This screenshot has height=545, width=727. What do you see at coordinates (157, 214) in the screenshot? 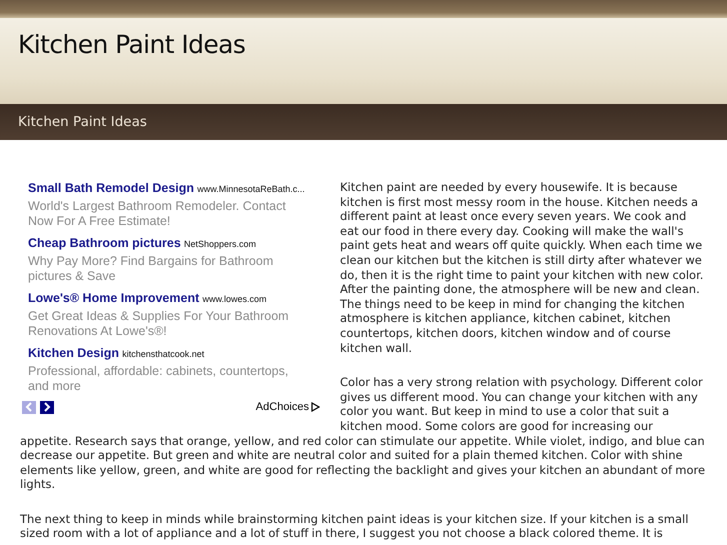
I see `ad-description: World's Largest Bathroom Remodeler. Contact Now For A Free Estimate!` at bounding box center [157, 214].